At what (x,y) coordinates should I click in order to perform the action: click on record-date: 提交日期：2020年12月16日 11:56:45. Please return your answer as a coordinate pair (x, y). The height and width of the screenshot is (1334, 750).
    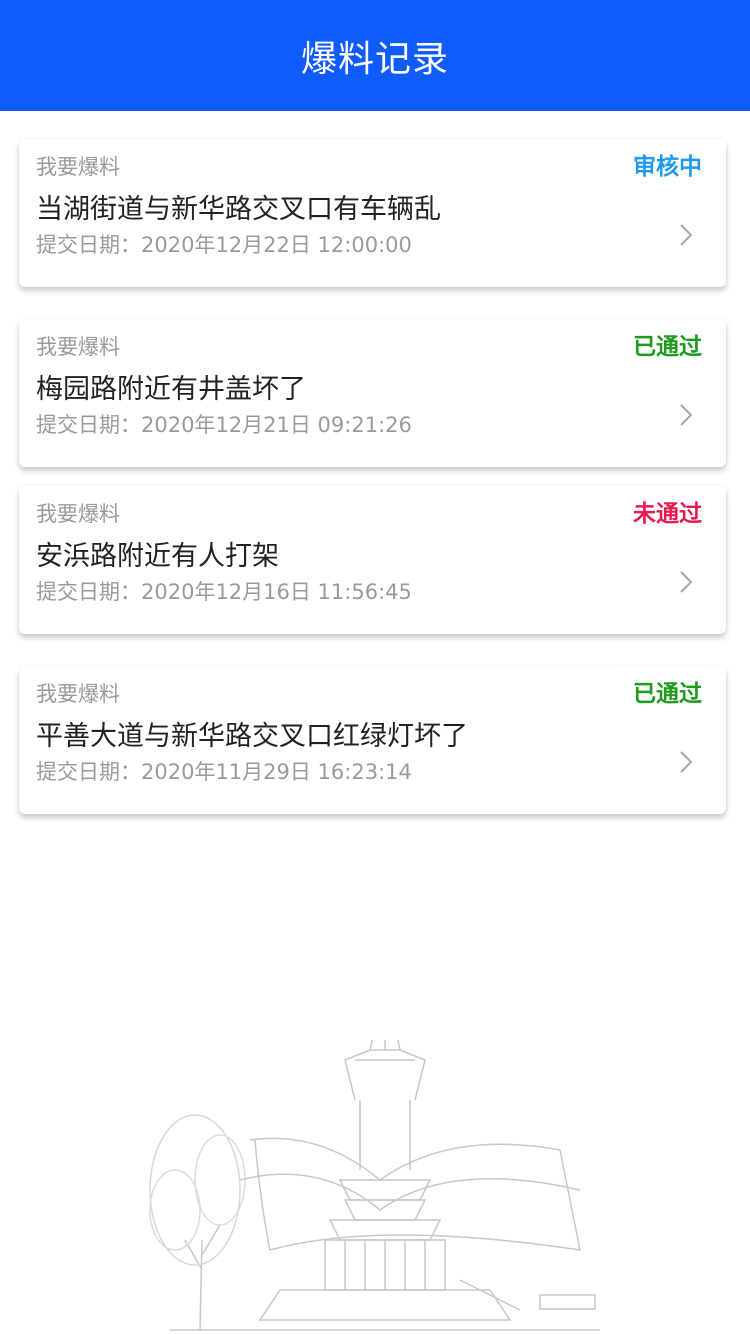
    Looking at the image, I should click on (224, 592).